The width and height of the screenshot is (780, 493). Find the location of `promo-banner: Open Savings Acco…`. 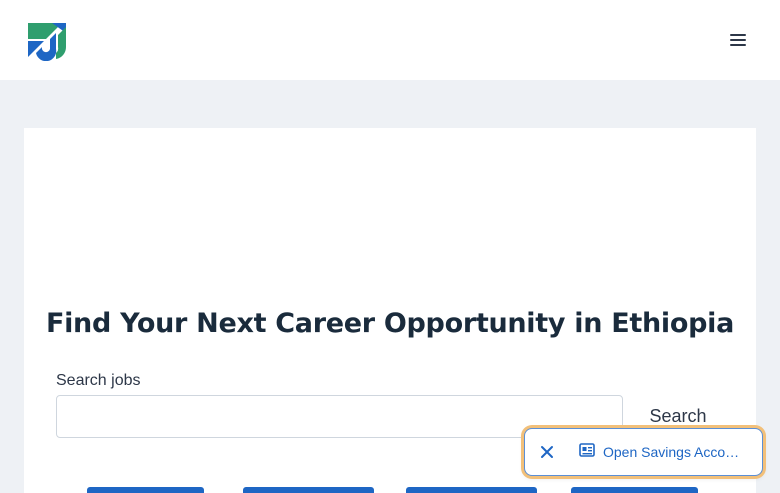

promo-banner: Open Savings Acco… is located at coordinates (643, 452).